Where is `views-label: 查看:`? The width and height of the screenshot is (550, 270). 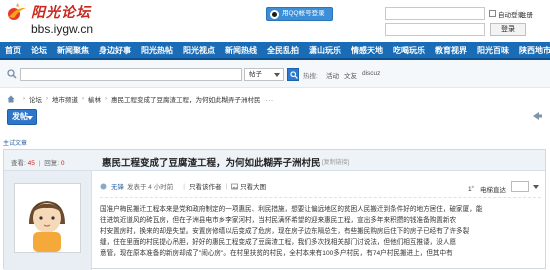
views-label: 查看: is located at coordinates (18, 163).